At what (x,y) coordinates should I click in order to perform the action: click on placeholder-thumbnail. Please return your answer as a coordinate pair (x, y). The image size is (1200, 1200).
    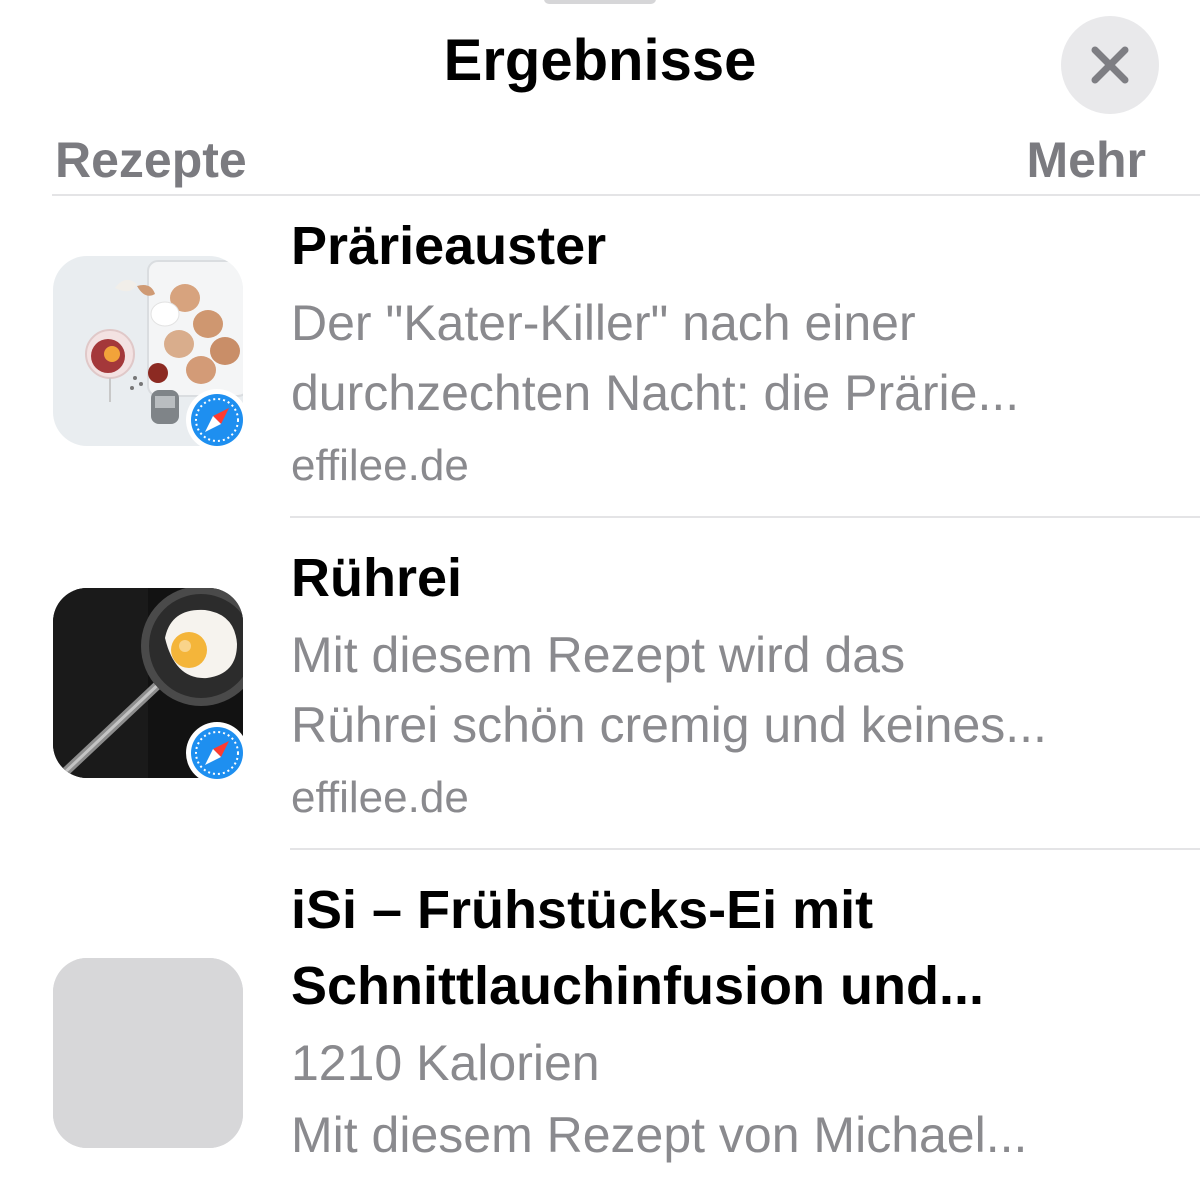
    Looking at the image, I should click on (148, 1053).